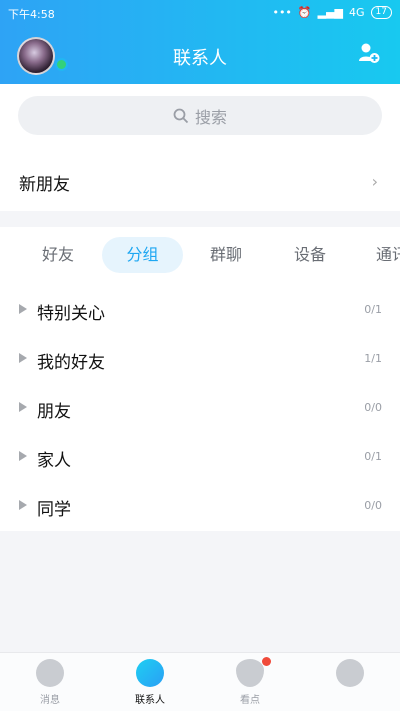 Image resolution: width=400 pixels, height=711 pixels. Describe the element at coordinates (54, 412) in the screenshot. I see `group-name: 朋友` at that location.